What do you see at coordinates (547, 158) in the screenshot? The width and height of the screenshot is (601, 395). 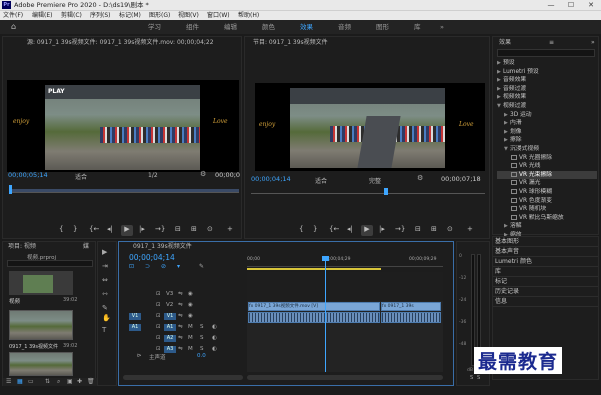 I see `effects-tree-item: VR 光圈擦除` at bounding box center [547, 158].